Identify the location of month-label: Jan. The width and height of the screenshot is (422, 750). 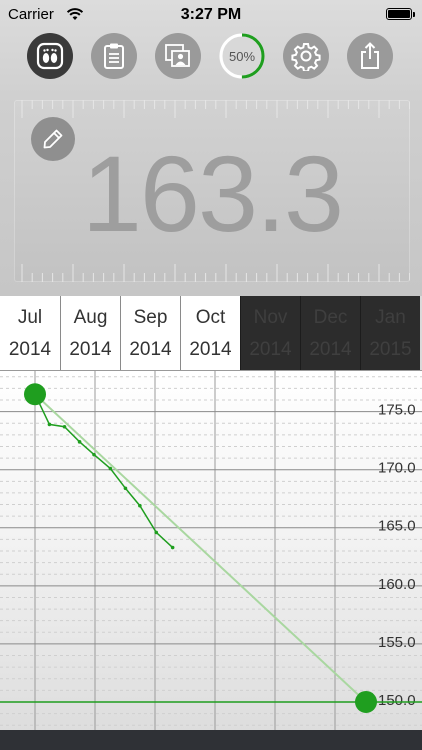
(390, 317).